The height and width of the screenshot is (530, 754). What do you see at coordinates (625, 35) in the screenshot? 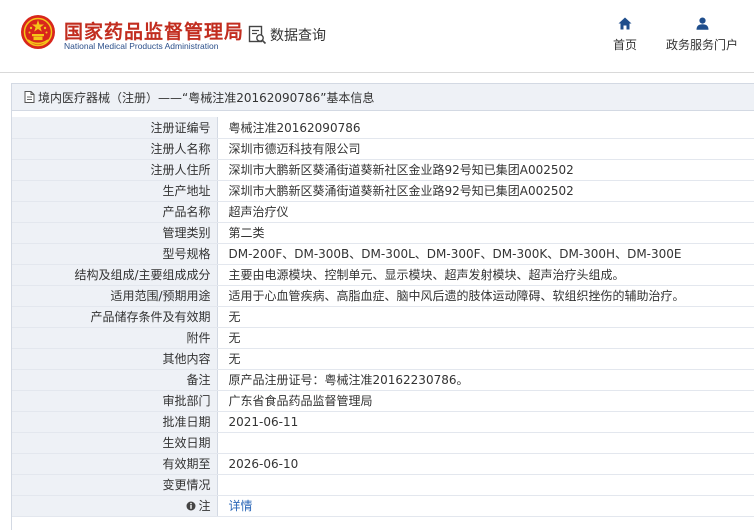
I see `nav-home: 首页` at bounding box center [625, 35].